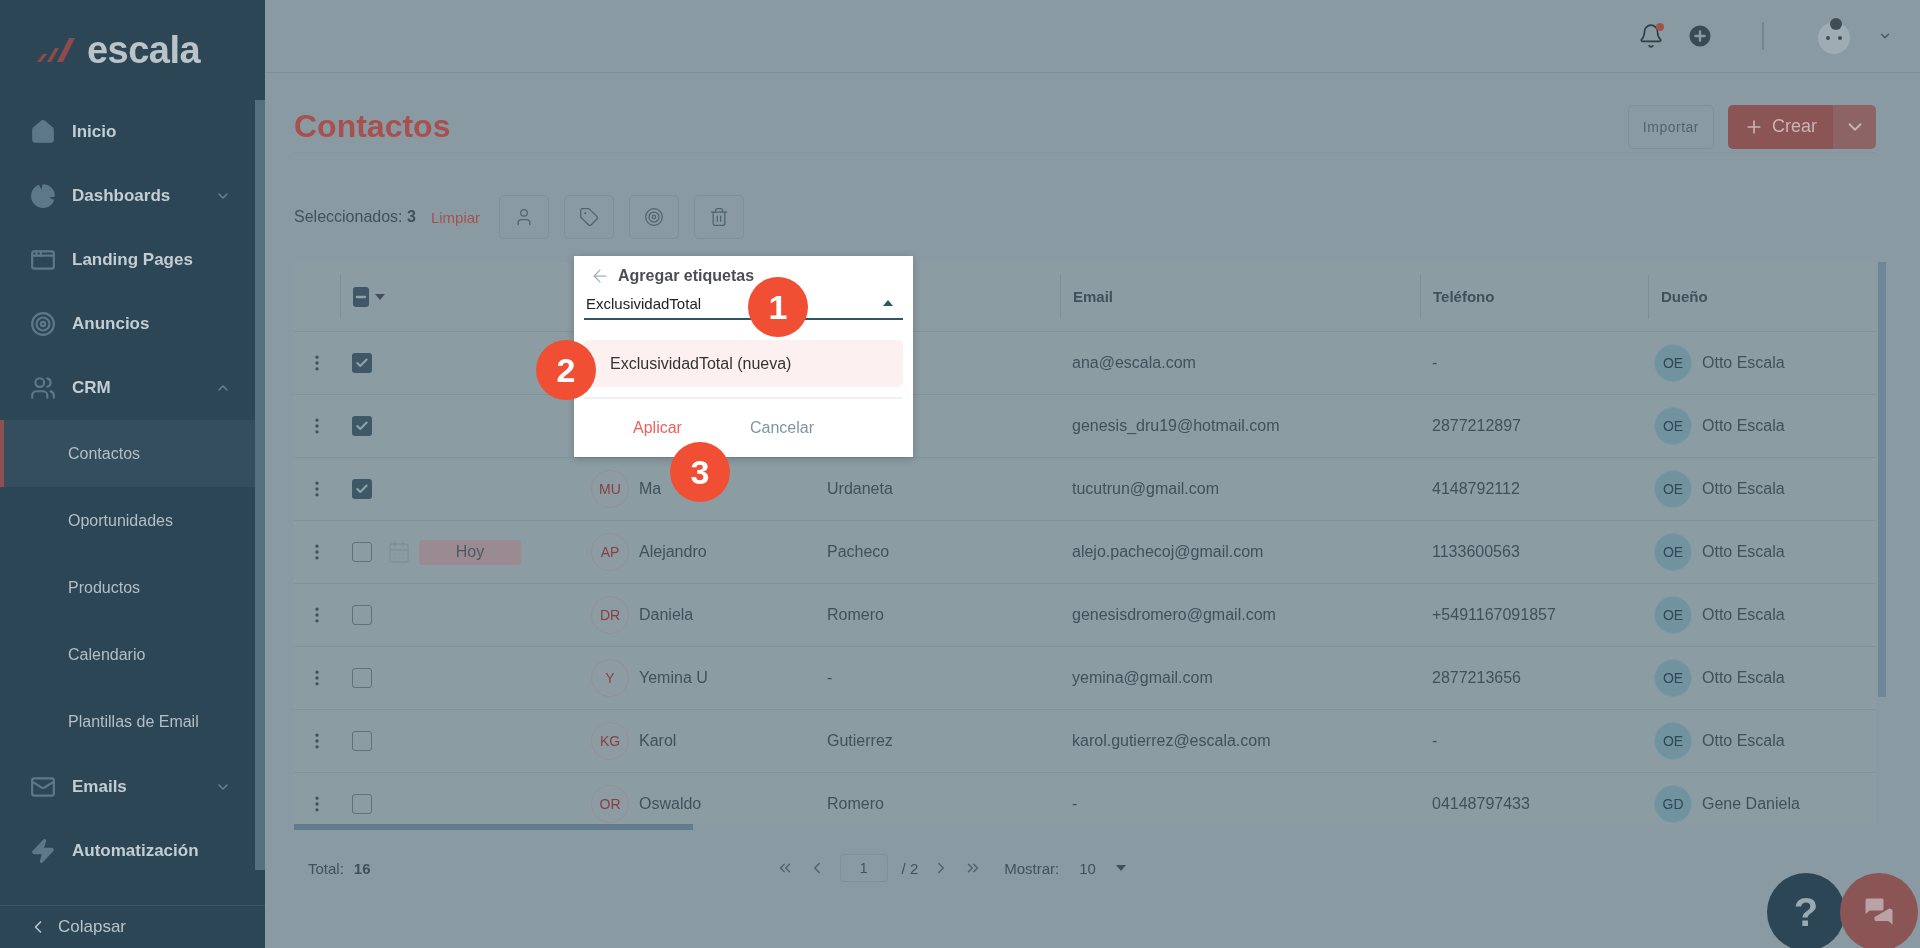 This screenshot has width=1920, height=948. I want to click on sidebar-item: Productos, so click(127, 587).